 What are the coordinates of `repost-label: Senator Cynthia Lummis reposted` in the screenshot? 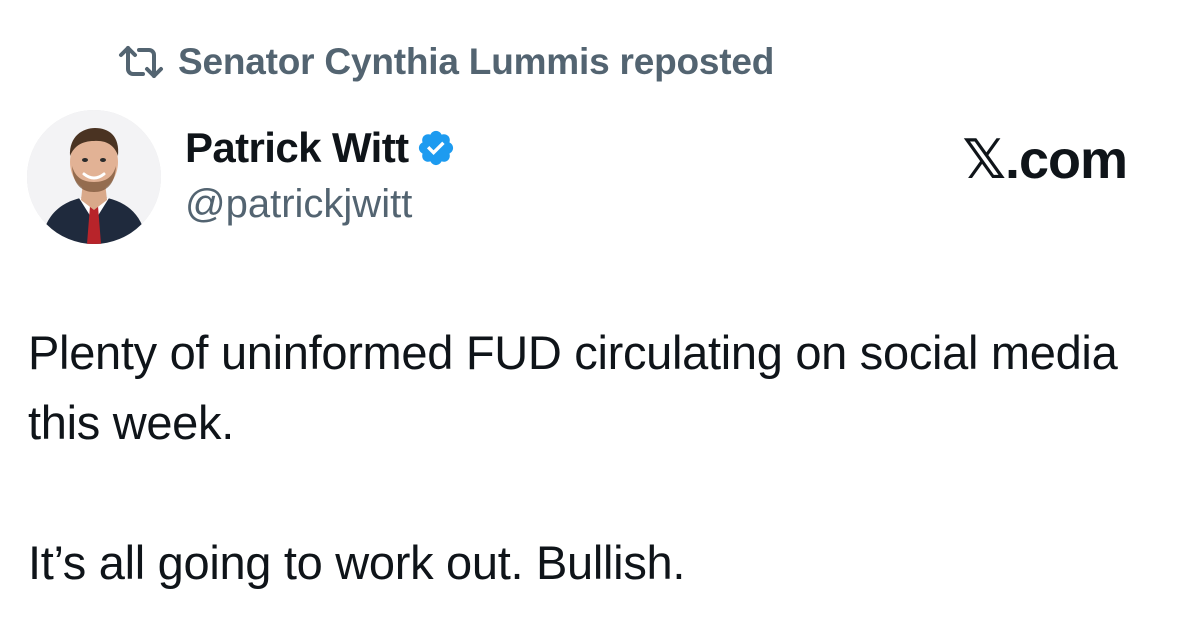 It's located at (476, 61).